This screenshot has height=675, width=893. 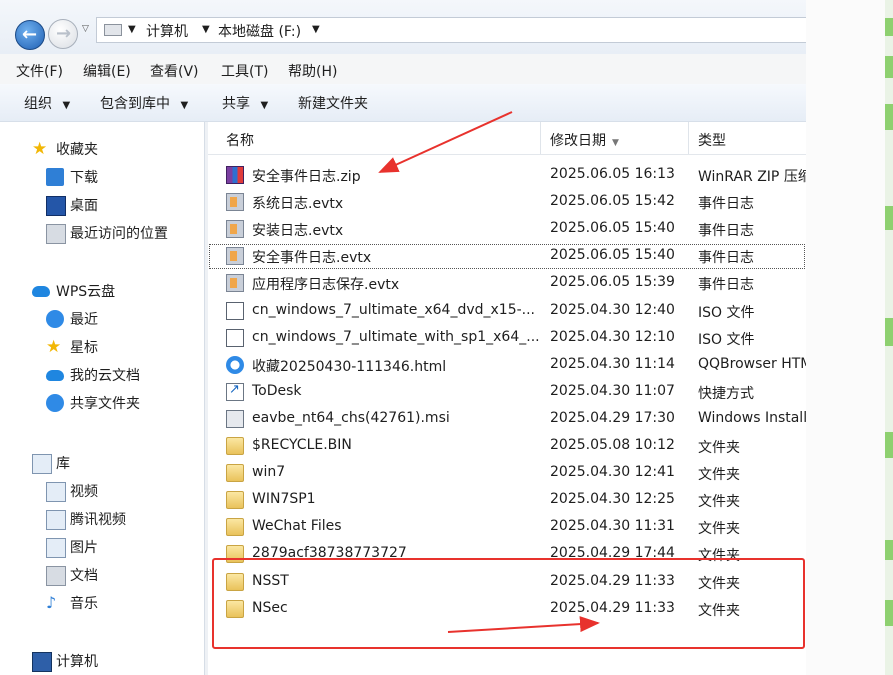 I want to click on background-area, so click(x=849, y=337).